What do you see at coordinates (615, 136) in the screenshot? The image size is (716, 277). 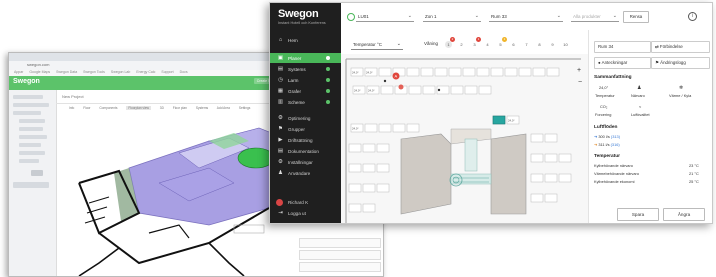 I see `airflow-link: (313)` at bounding box center [615, 136].